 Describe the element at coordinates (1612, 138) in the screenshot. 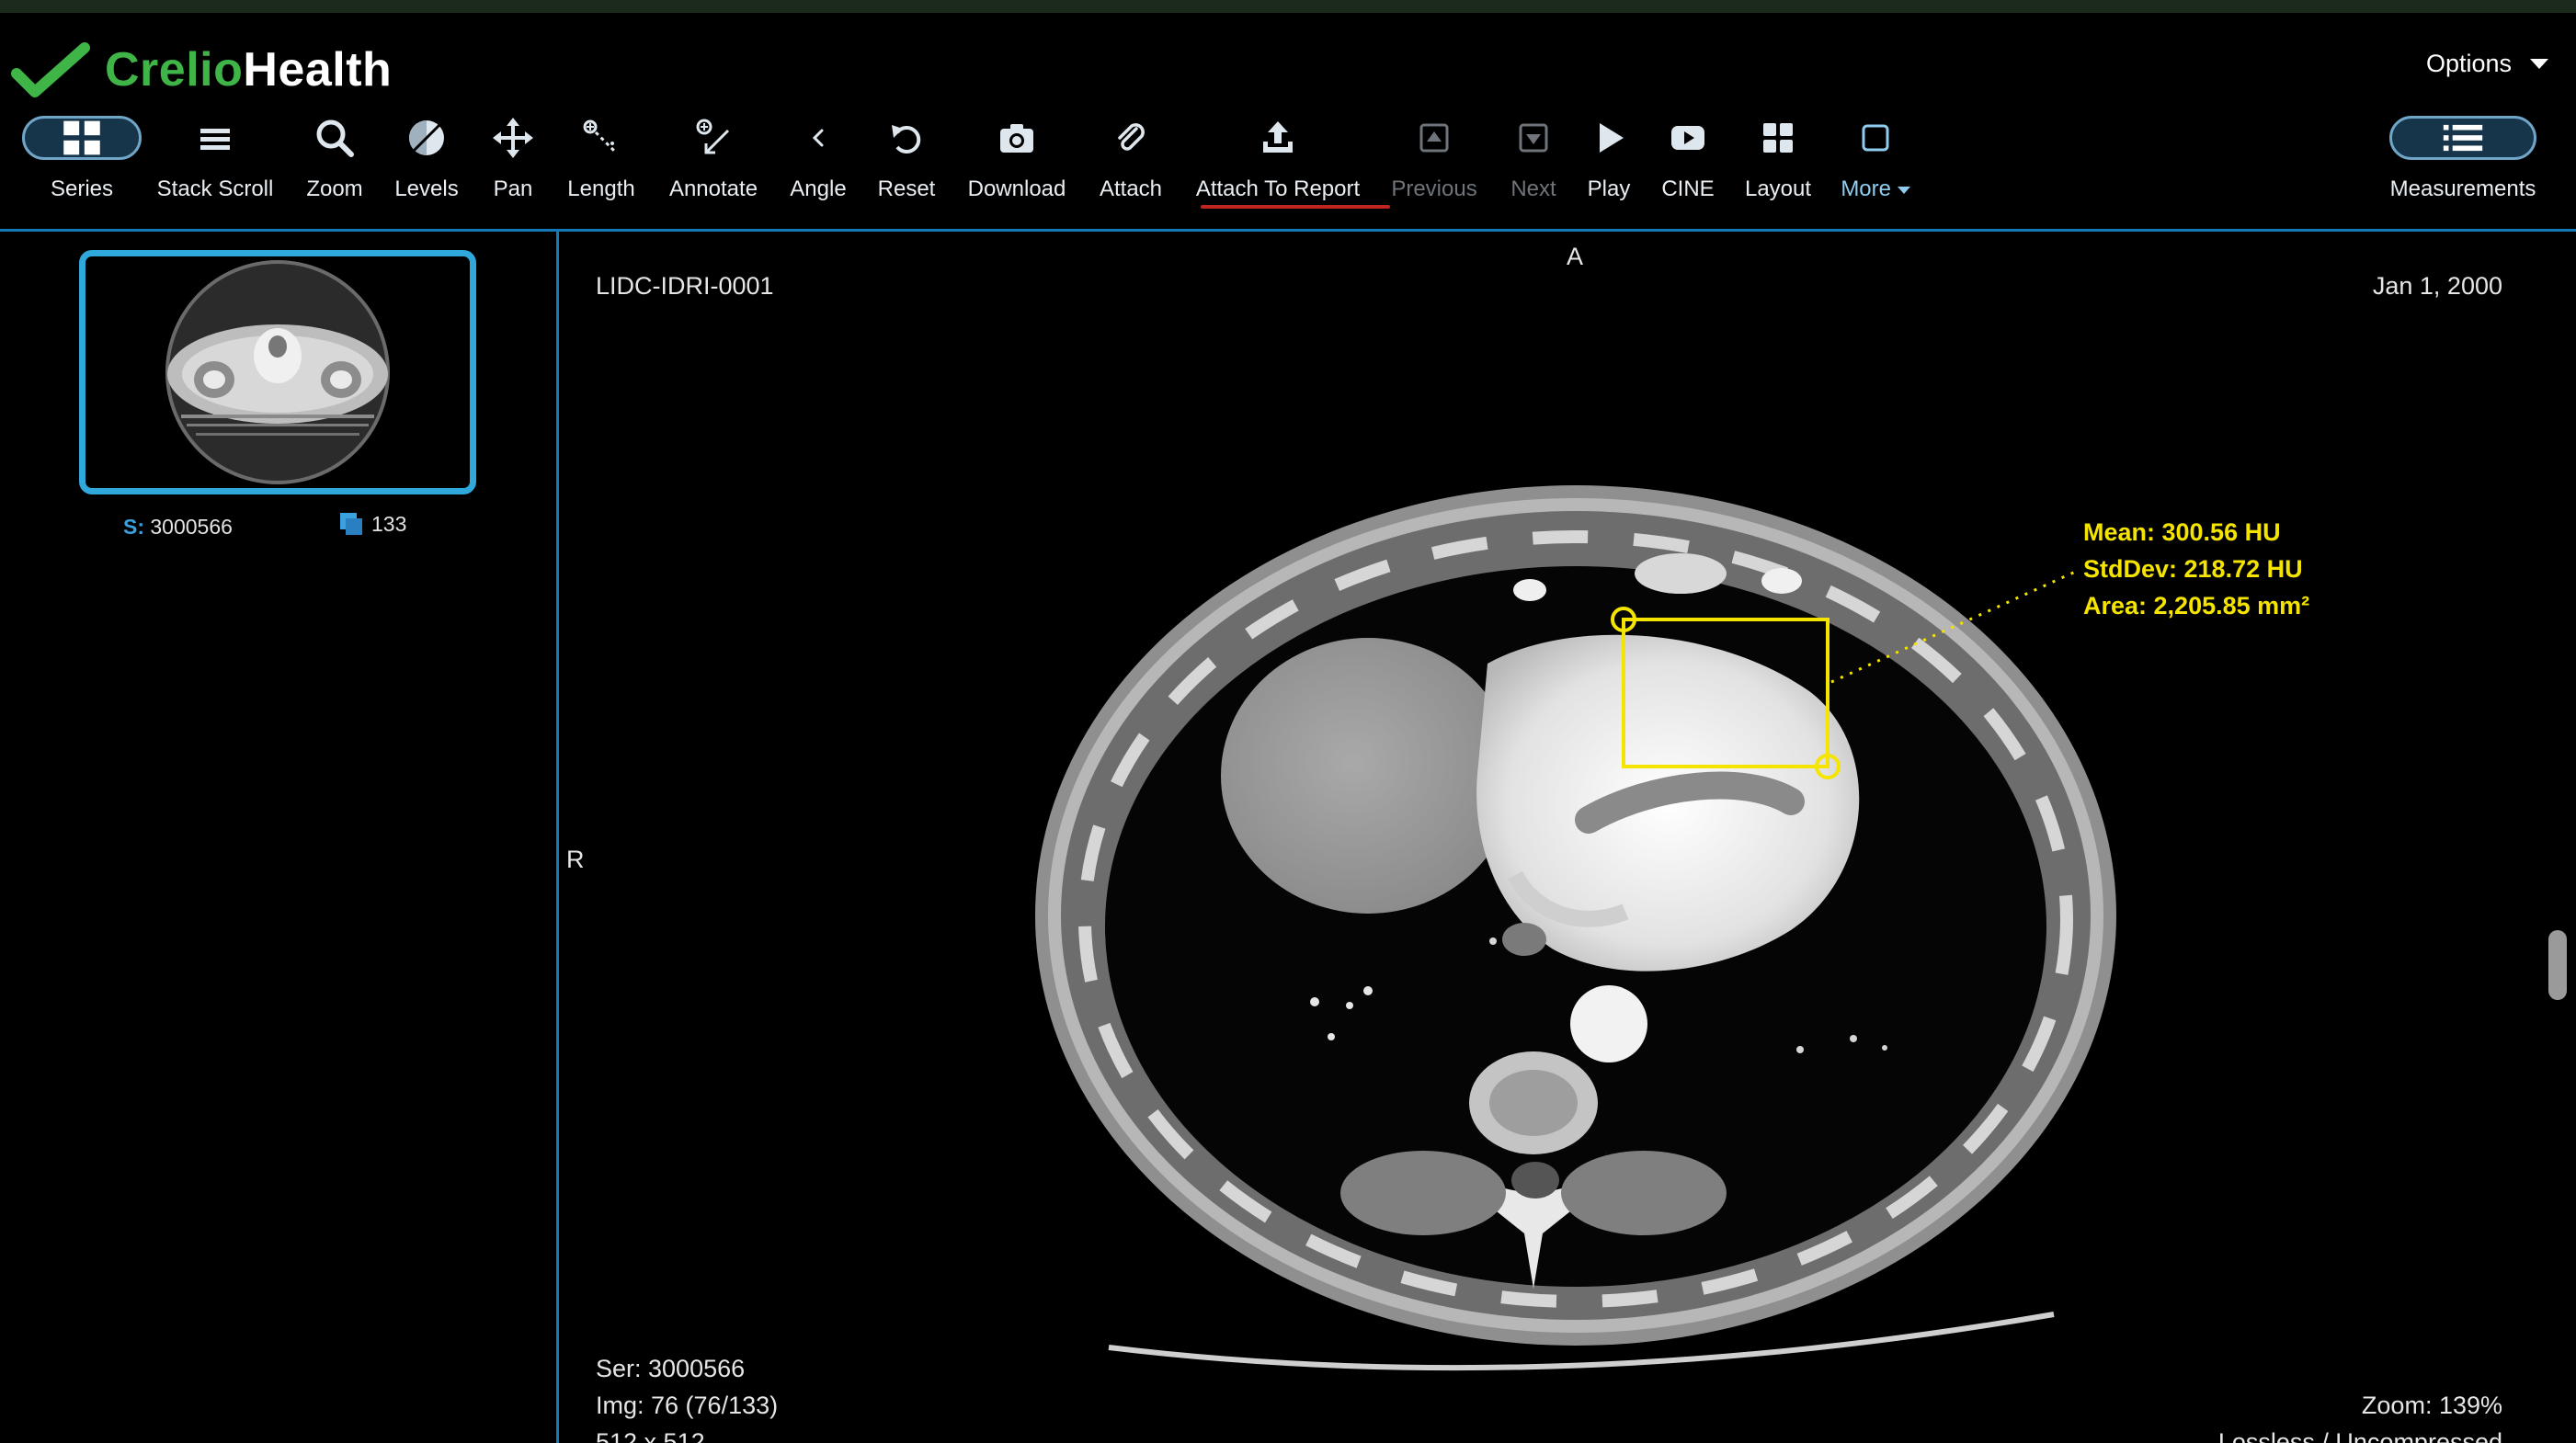

I see `play-icon` at that location.